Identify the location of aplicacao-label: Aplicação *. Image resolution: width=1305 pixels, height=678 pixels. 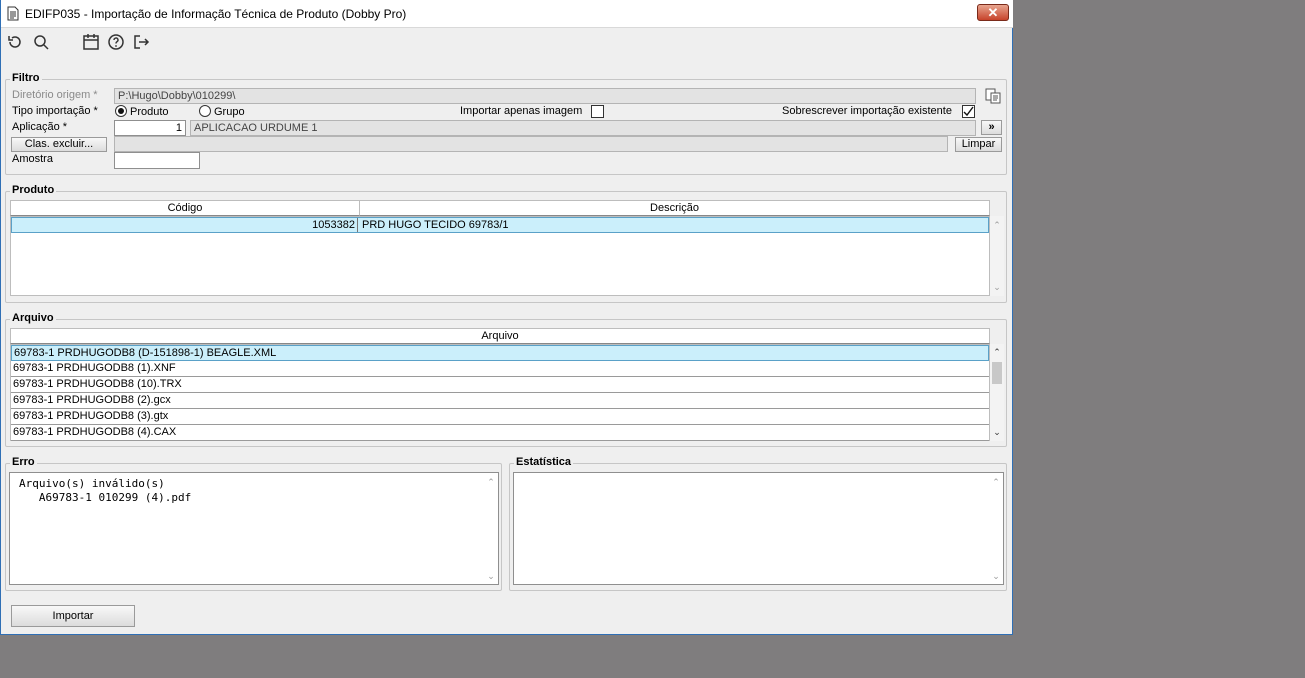
(40, 127).